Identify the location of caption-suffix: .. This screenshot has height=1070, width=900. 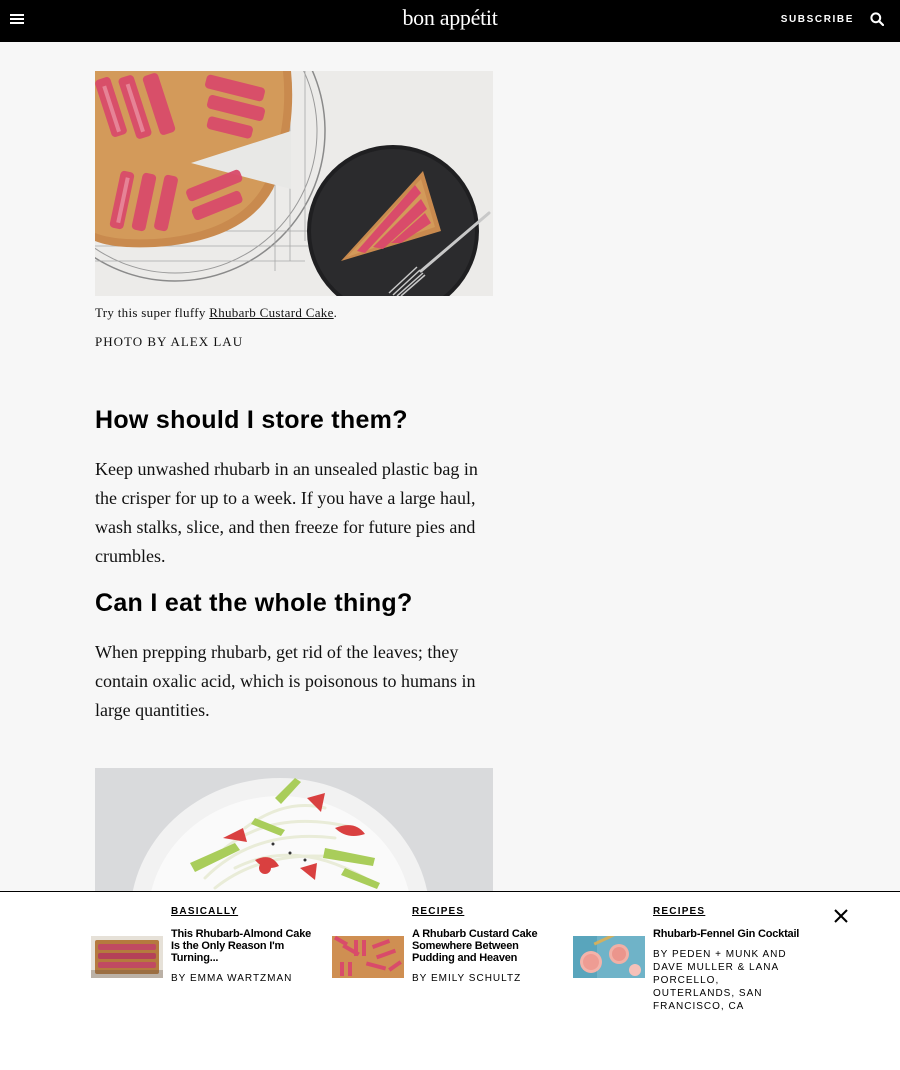
(335, 312).